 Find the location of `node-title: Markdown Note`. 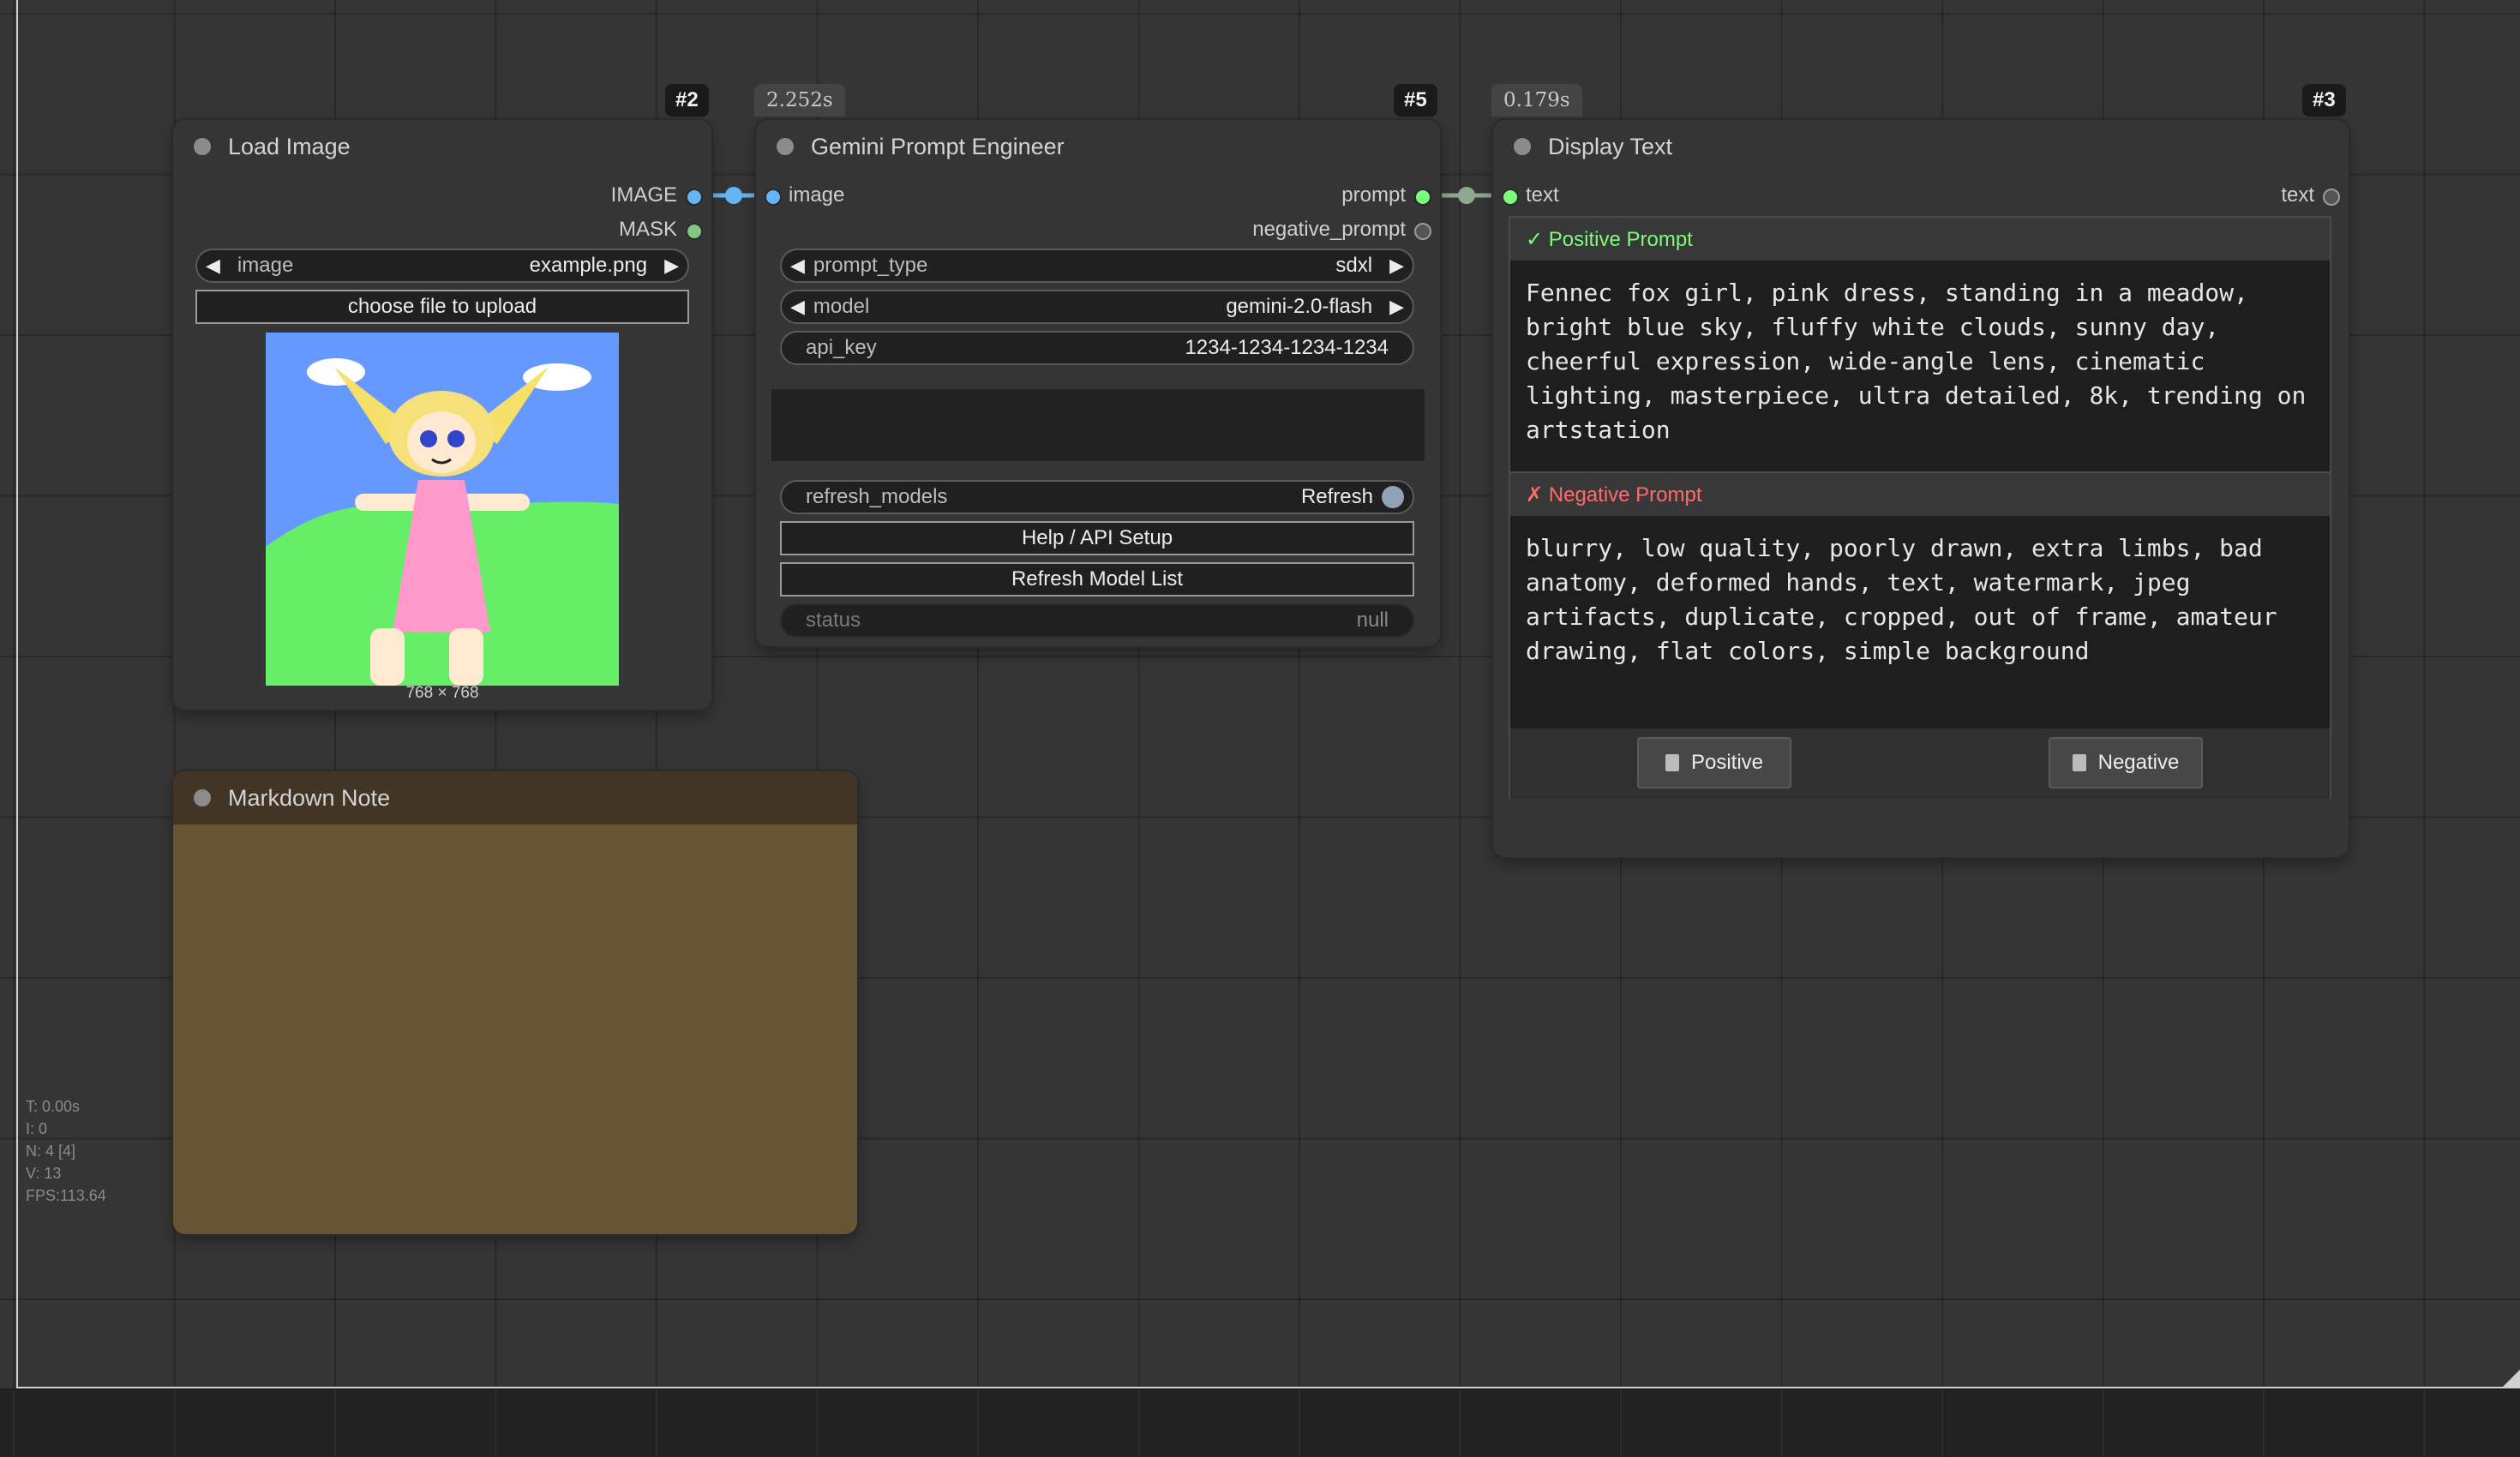

node-title: Markdown Note is located at coordinates (309, 797).